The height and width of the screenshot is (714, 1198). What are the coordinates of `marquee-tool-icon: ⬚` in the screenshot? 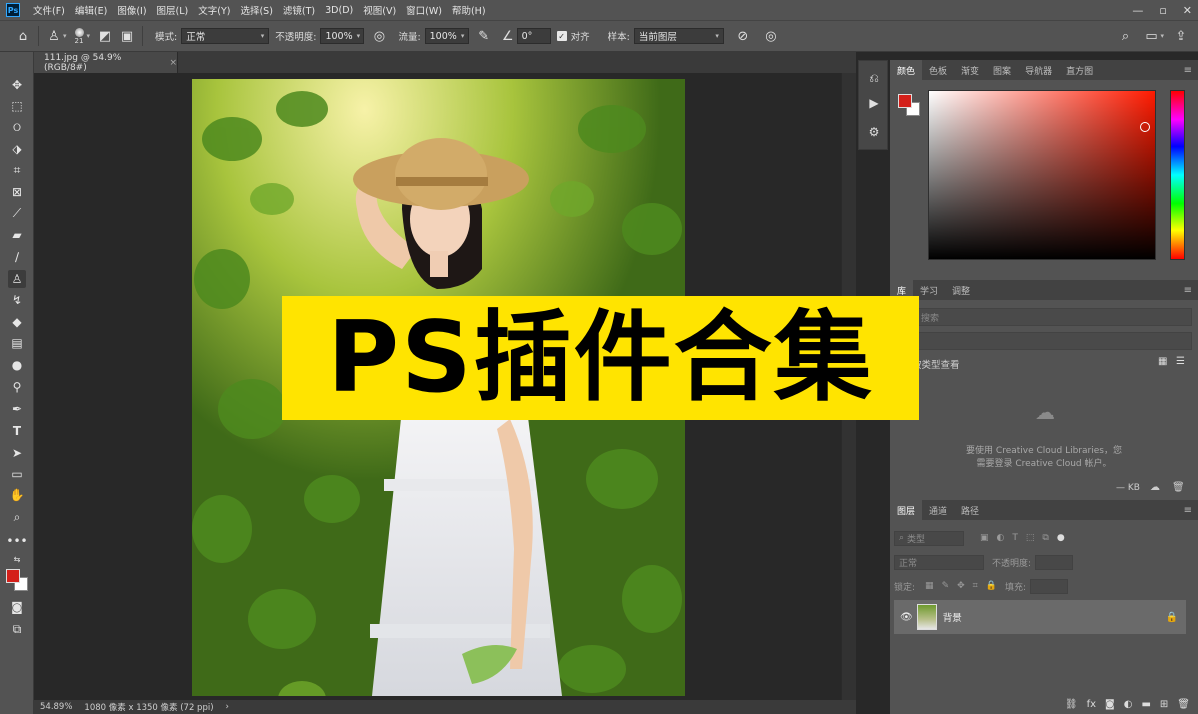 It's located at (17, 106).